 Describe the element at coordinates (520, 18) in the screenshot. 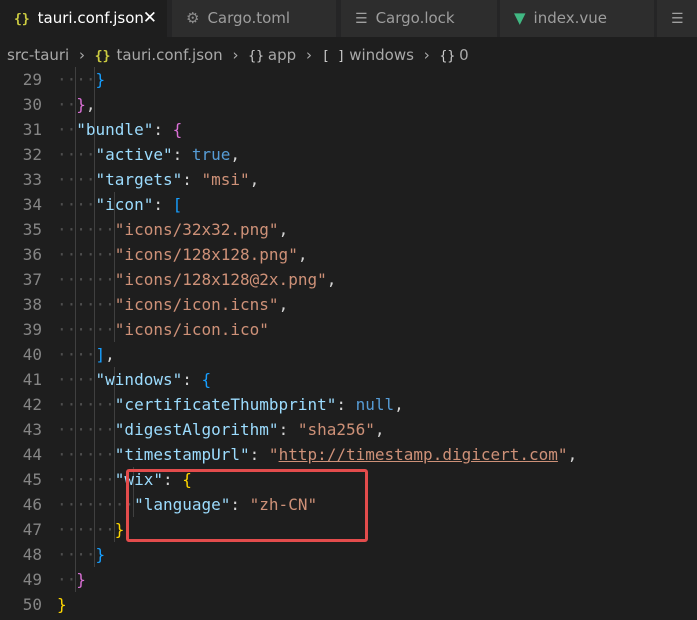

I see `vue-icon: ▼` at that location.